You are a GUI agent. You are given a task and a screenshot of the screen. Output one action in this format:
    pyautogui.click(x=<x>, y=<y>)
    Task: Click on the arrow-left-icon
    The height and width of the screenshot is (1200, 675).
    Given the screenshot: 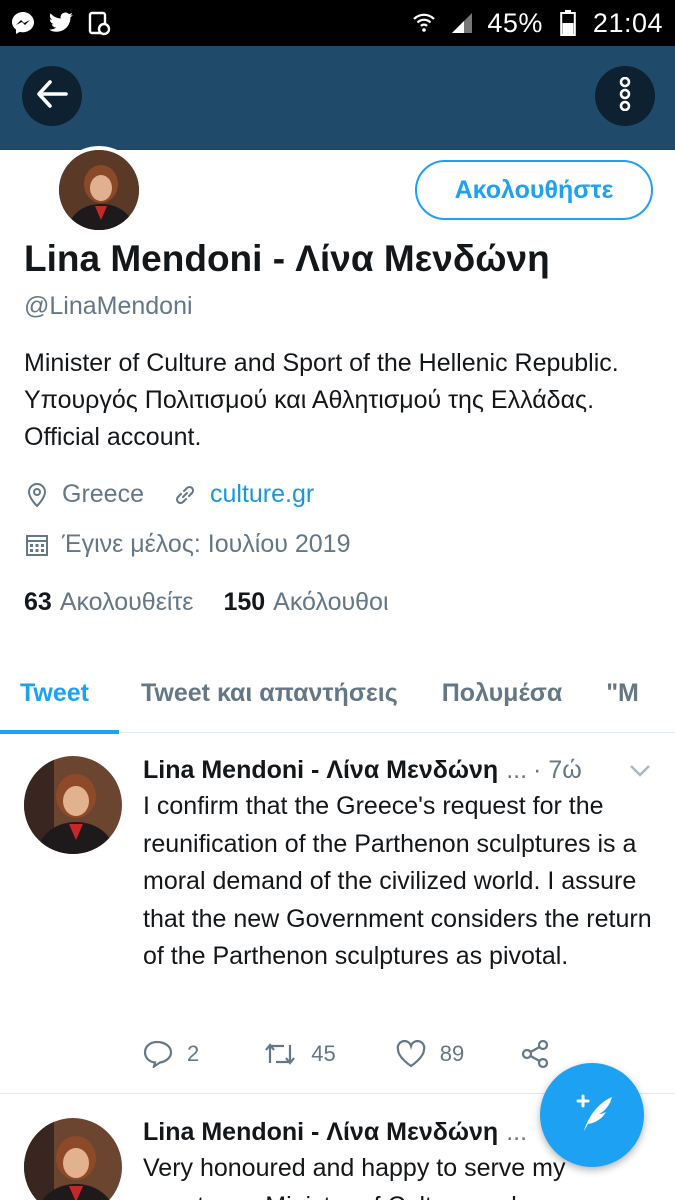 What is the action you would take?
    pyautogui.click(x=52, y=96)
    